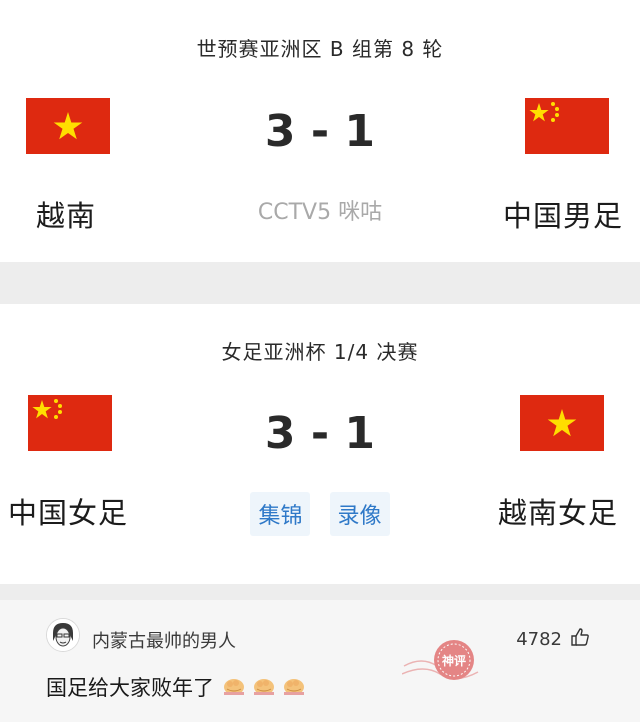 This screenshot has height=722, width=640. Describe the element at coordinates (539, 639) in the screenshot. I see `like-count: 4782` at that location.